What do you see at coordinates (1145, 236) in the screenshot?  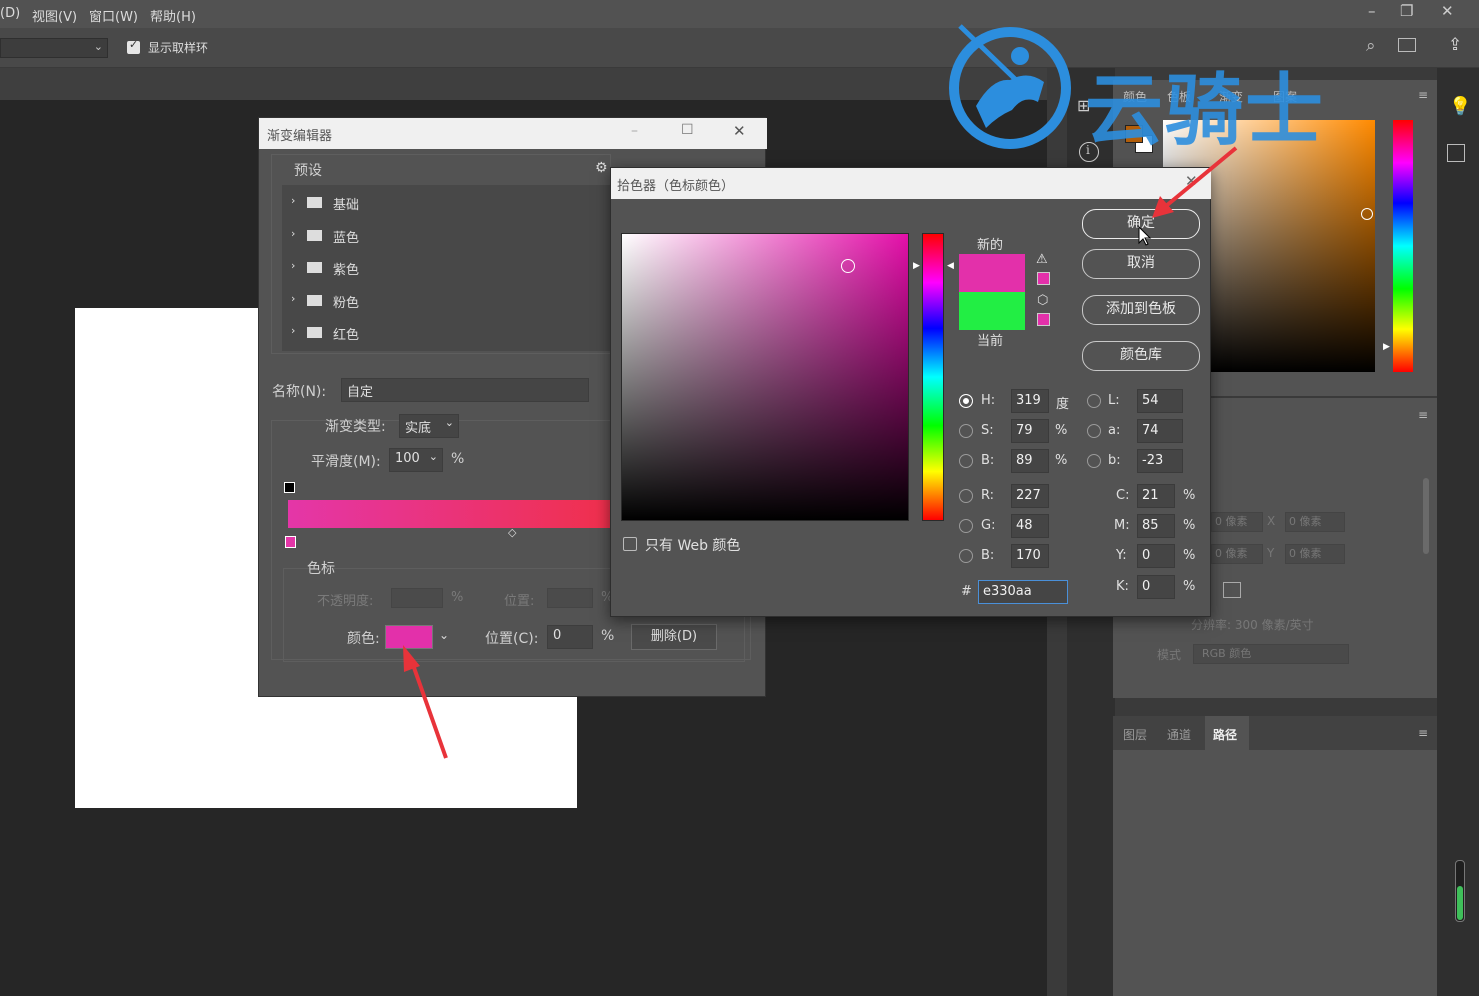 I see `mouse-cursor-icon` at bounding box center [1145, 236].